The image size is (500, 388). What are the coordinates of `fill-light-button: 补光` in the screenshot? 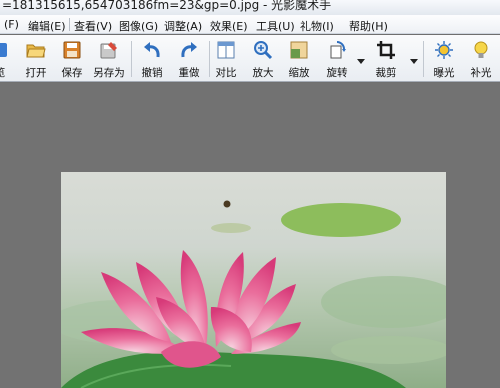 It's located at (481, 59).